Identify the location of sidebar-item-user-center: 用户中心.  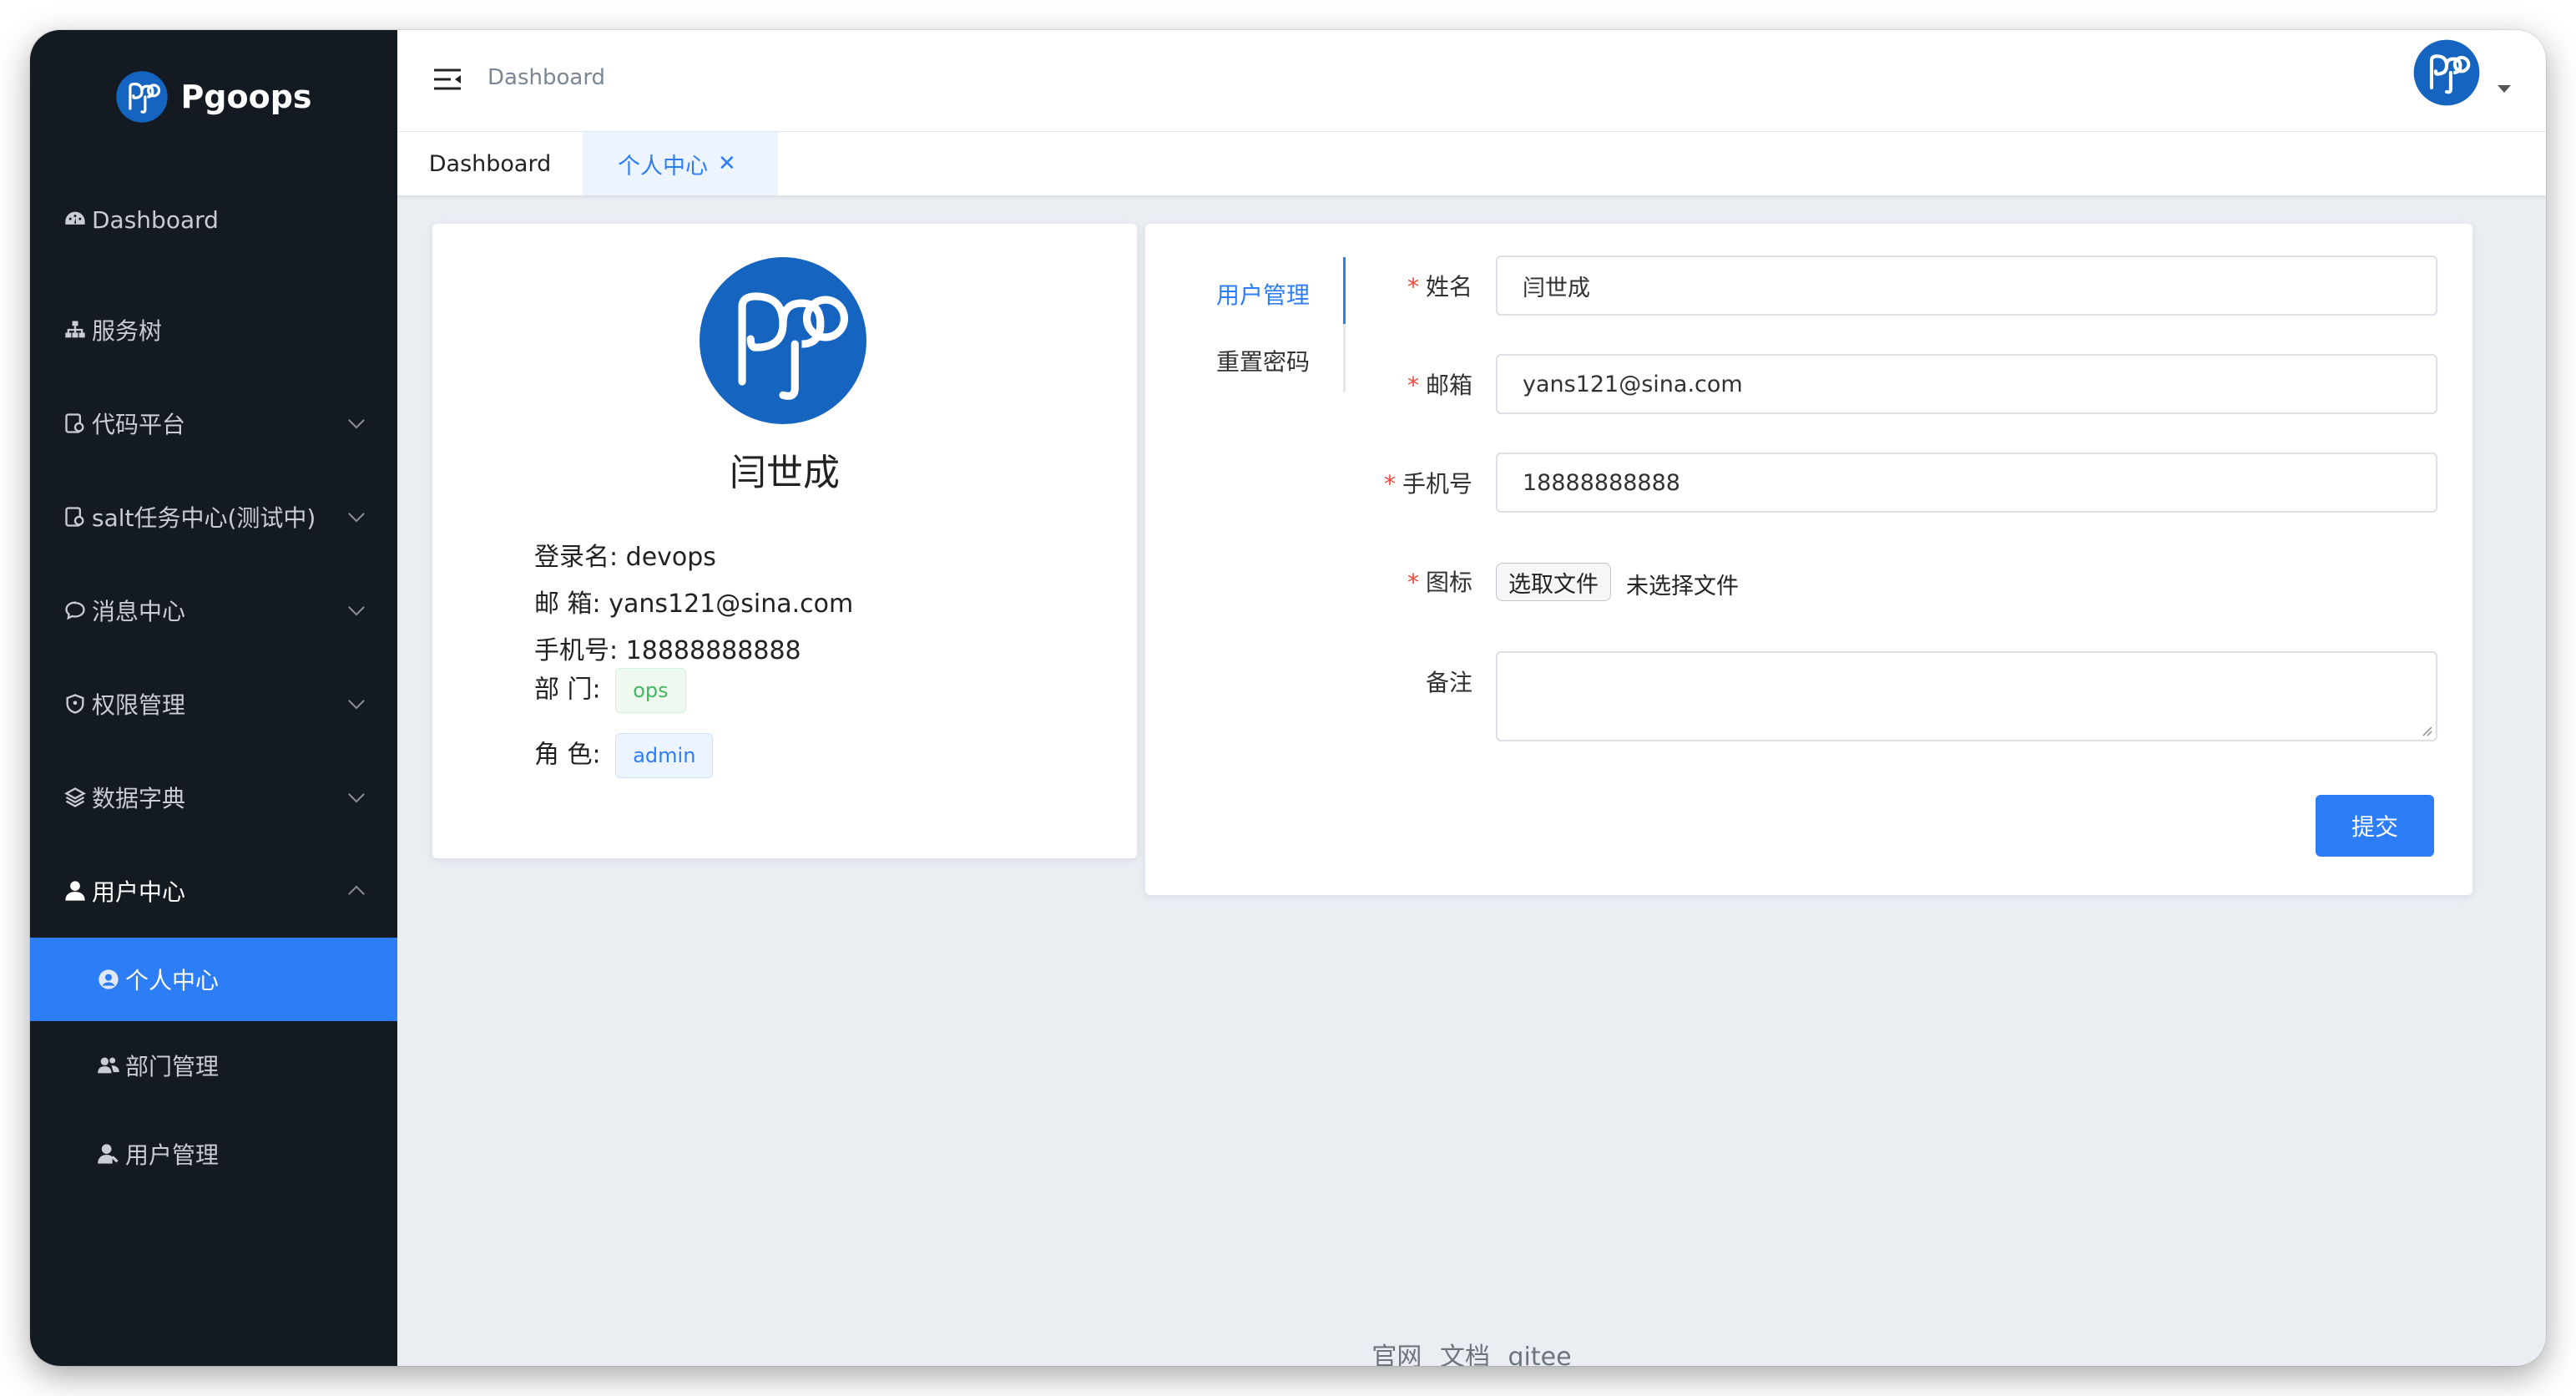
(213, 891).